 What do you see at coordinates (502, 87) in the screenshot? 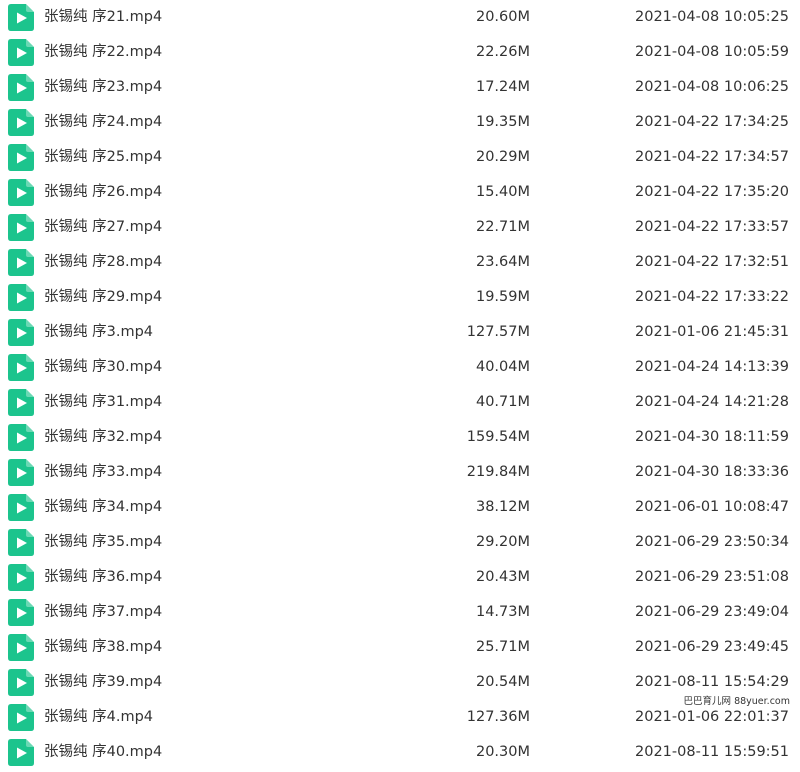
I see `file-size: 17.24M` at bounding box center [502, 87].